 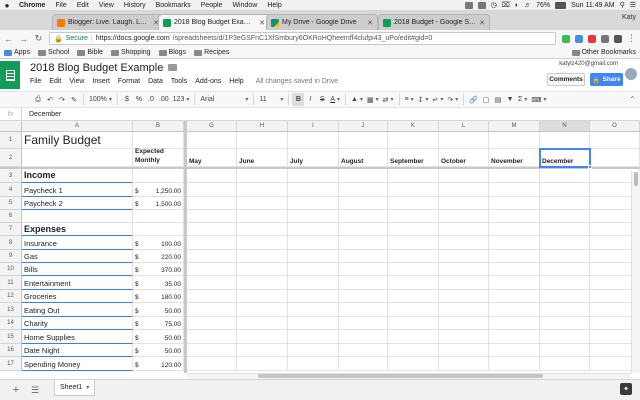 I want to click on column-header-j: J, so click(x=363, y=126).